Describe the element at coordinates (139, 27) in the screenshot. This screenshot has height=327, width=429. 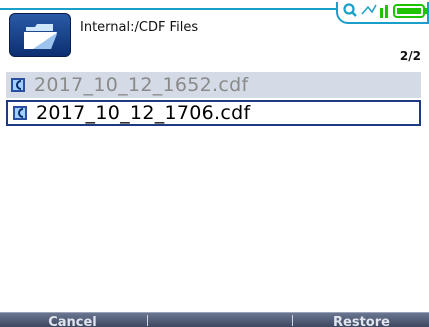
I see `path-title: Internal:/CDF Files` at that location.